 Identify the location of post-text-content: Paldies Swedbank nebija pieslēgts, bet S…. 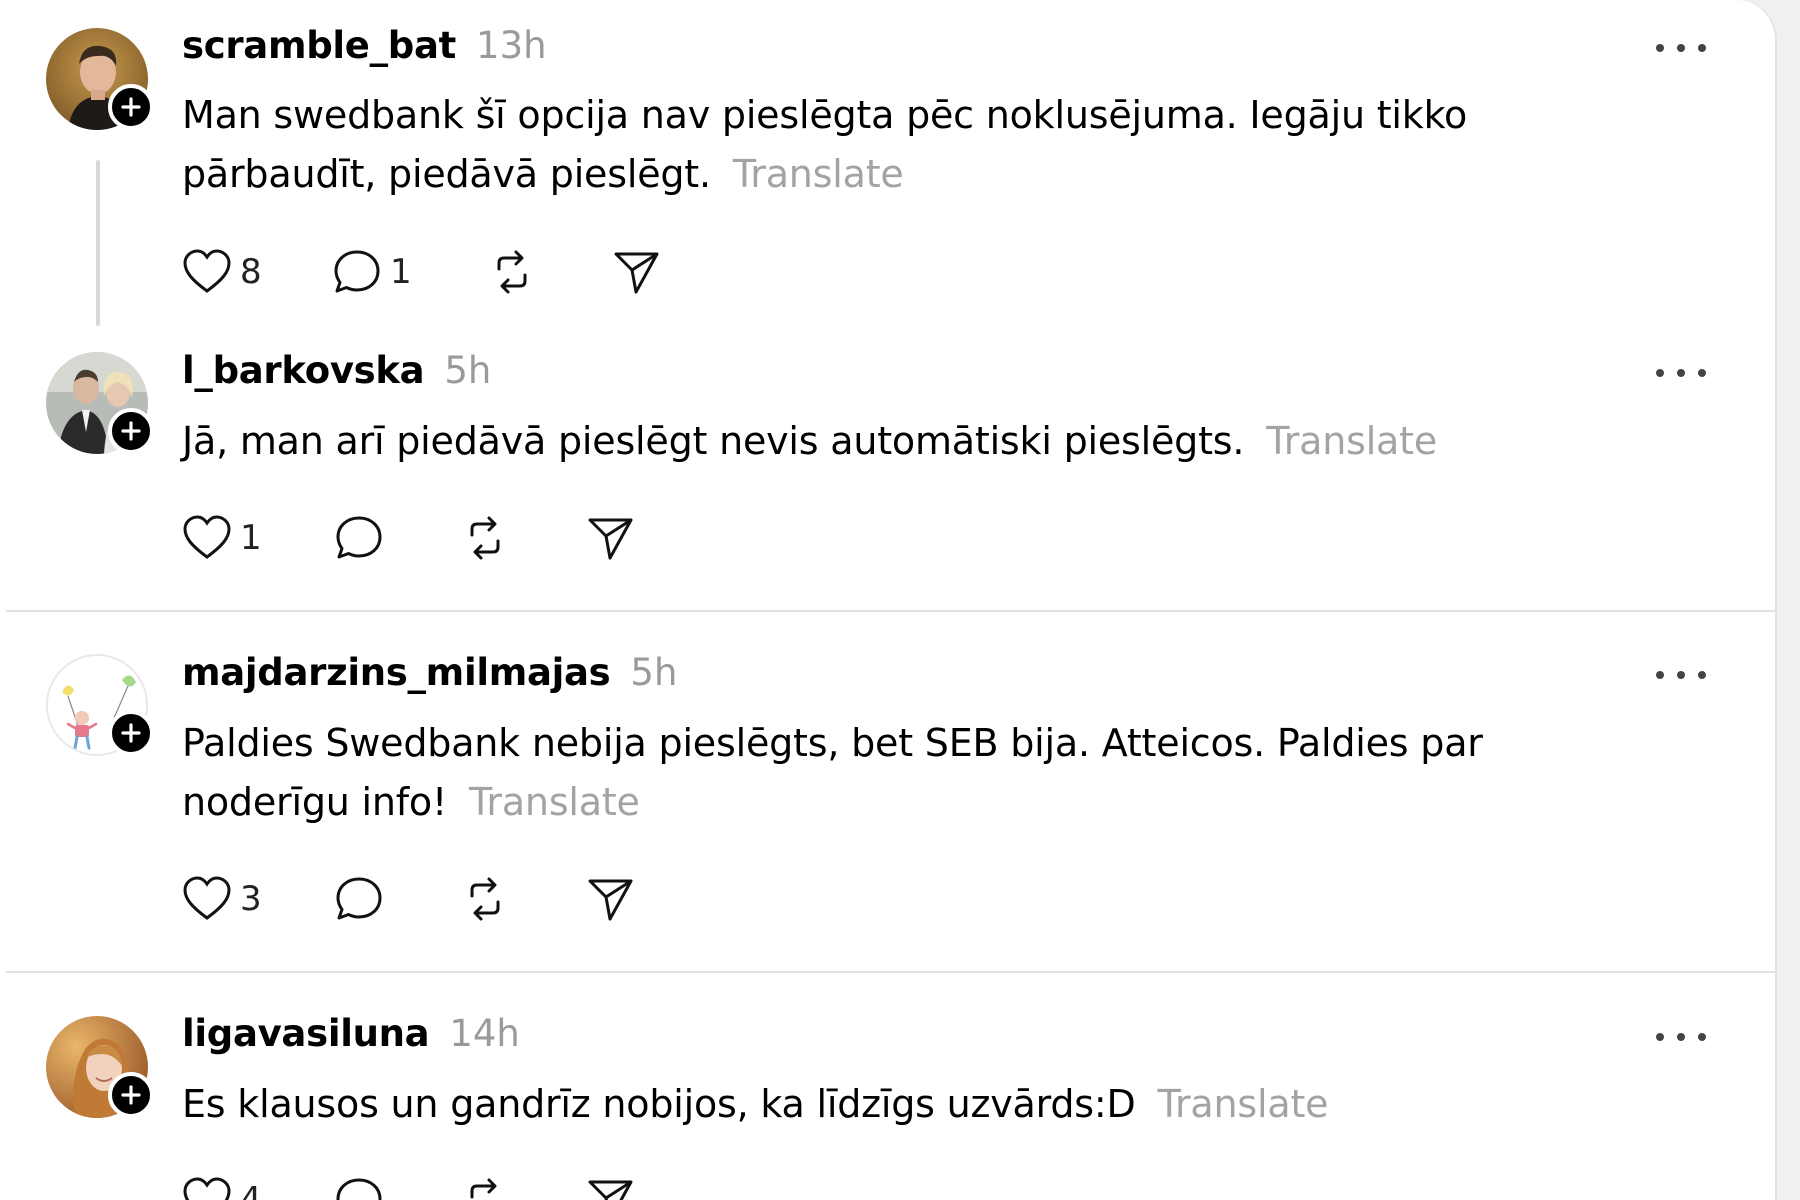
(832, 772).